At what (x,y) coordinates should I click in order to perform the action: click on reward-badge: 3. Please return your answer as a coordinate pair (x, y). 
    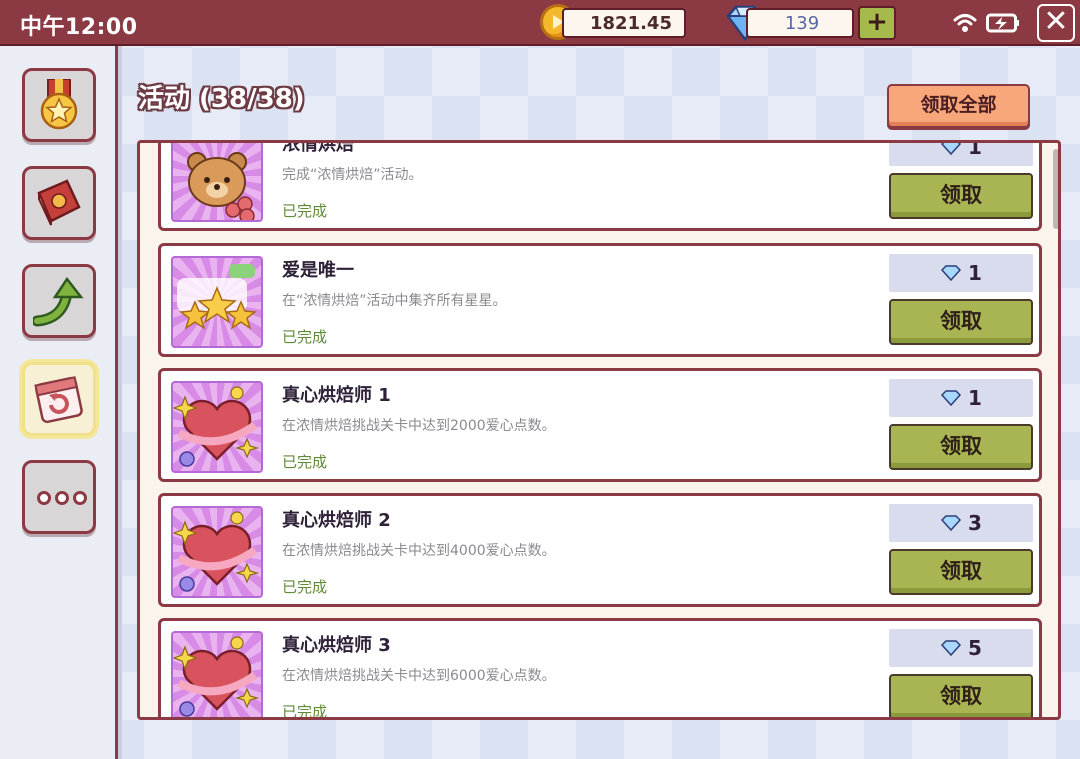
    Looking at the image, I should click on (961, 523).